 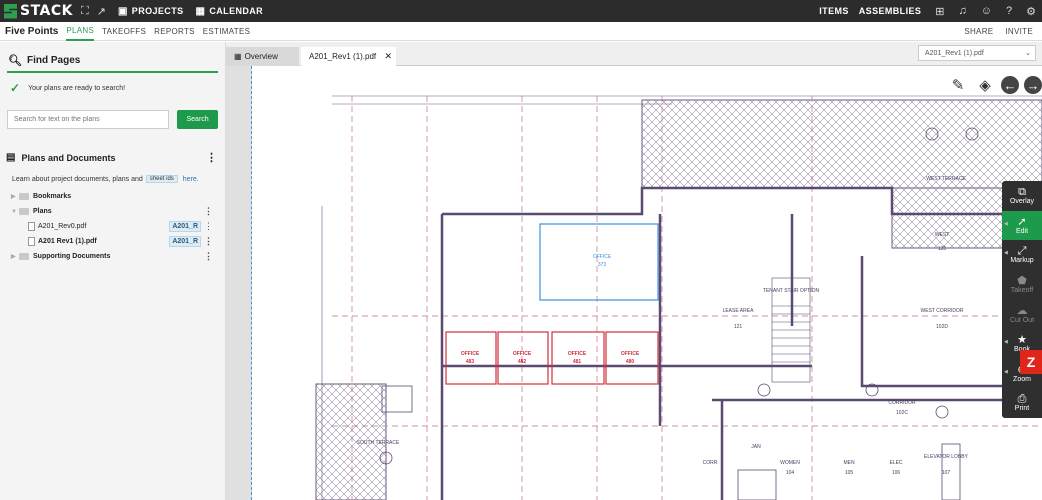 What do you see at coordinates (112, 256) in the screenshot?
I see `tree-item-supporting-docs: ▶ Supporting Documents ⋮` at bounding box center [112, 256].